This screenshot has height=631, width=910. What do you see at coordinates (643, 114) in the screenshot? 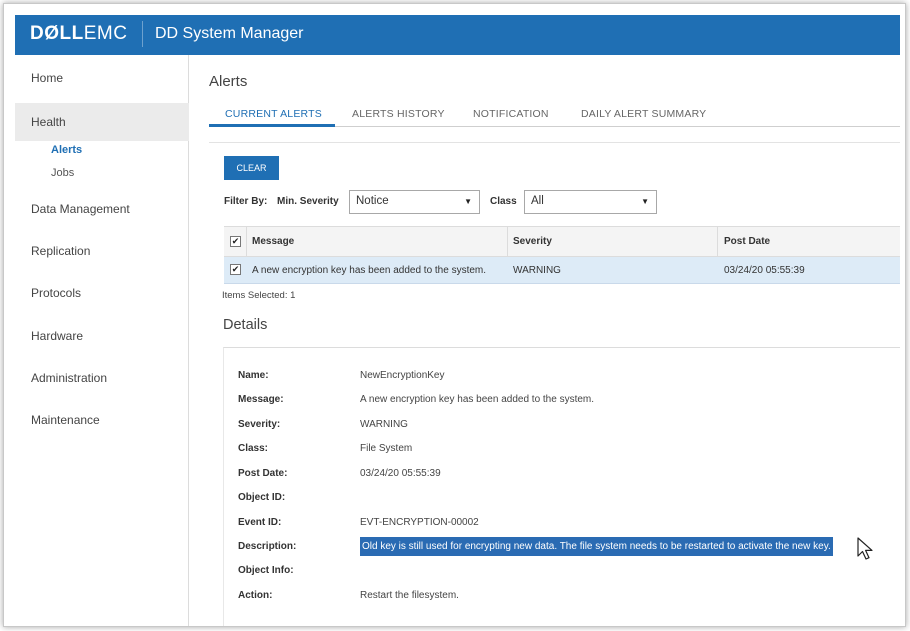
I see `tab-daily-alert-summary: DAILY ALERT SUMMARY` at bounding box center [643, 114].